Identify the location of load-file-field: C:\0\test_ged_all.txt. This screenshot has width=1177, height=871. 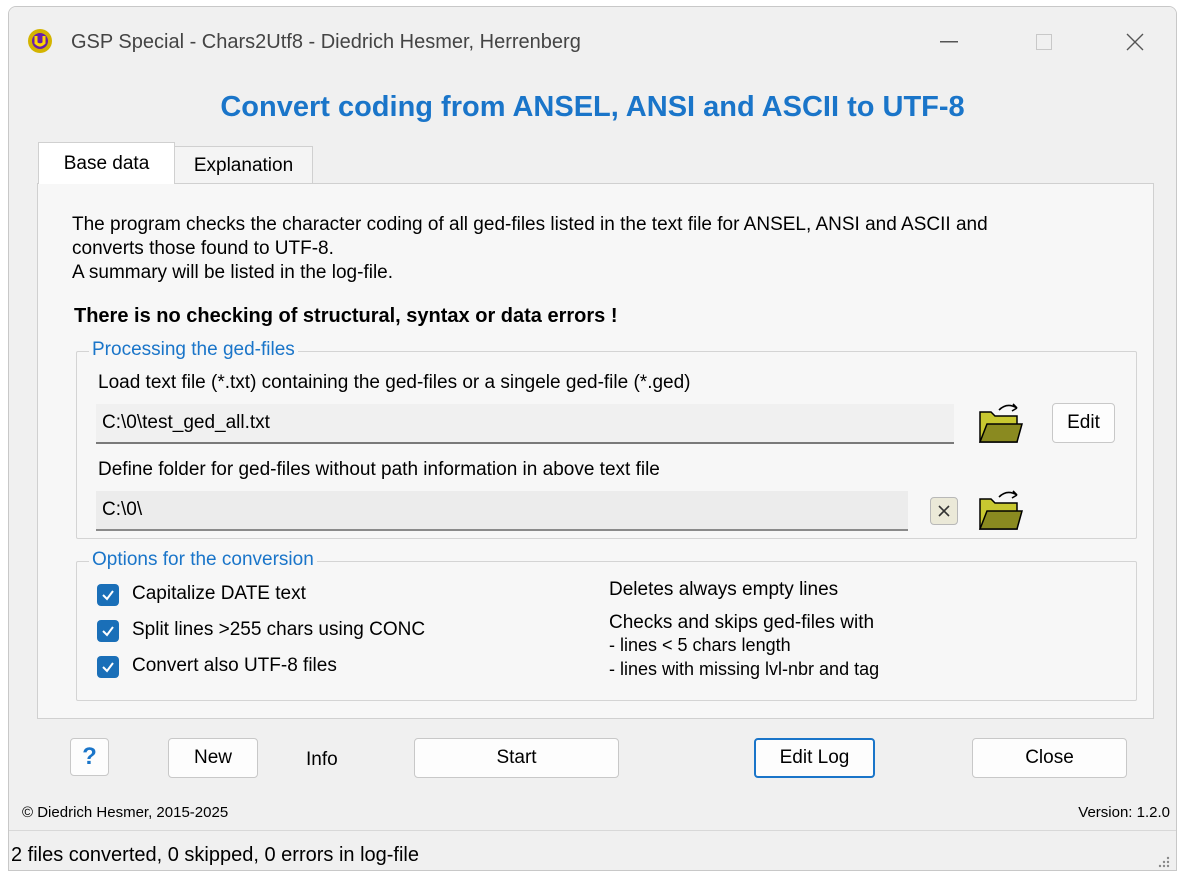
(525, 424).